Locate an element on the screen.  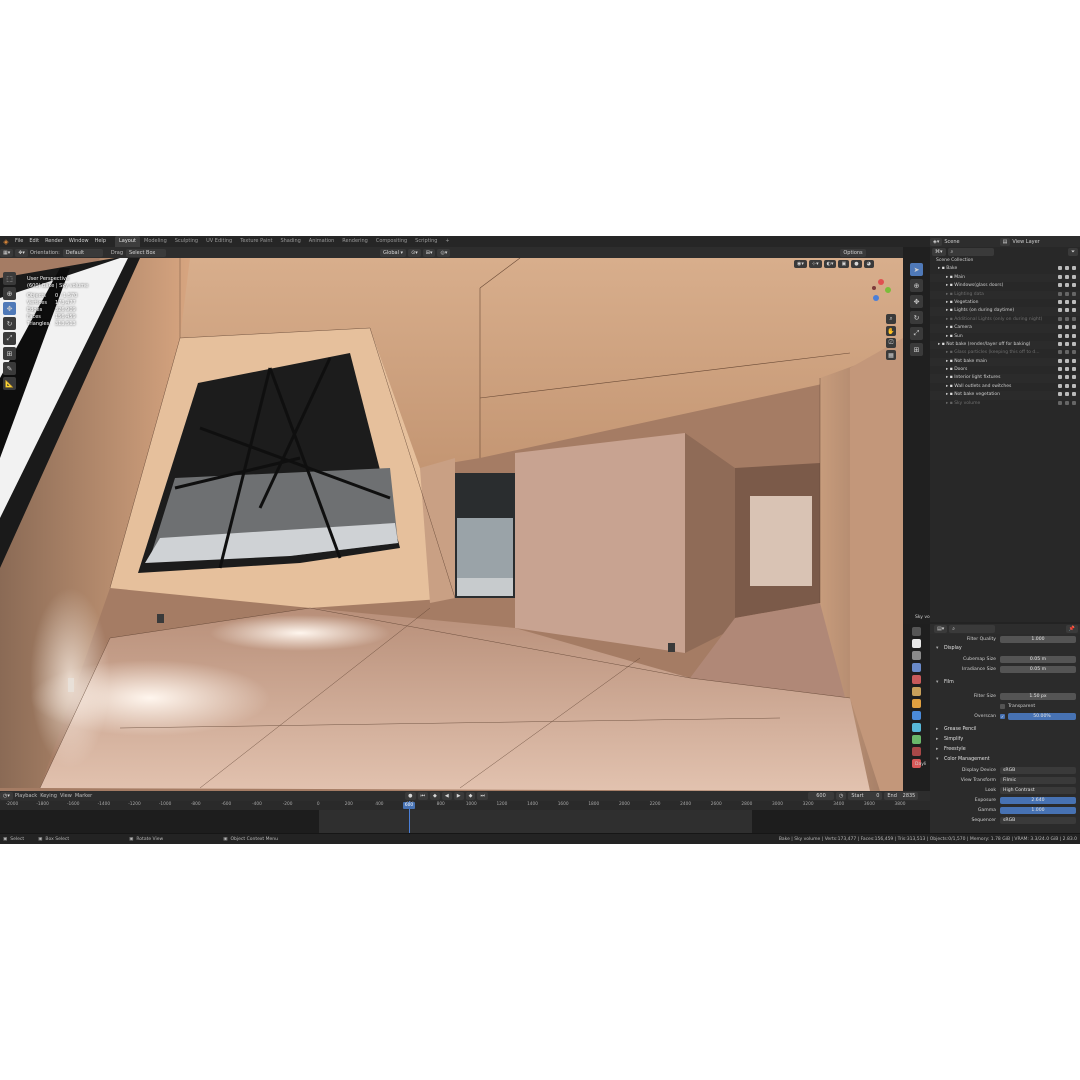
tab-modeling: Modeling is located at coordinates (155, 241).